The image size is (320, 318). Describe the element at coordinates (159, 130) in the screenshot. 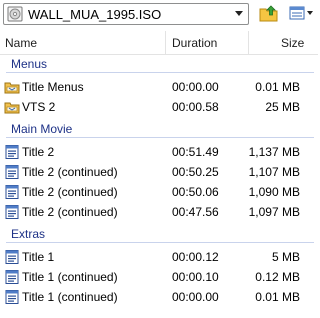

I see `group-header: Main Movie` at that location.